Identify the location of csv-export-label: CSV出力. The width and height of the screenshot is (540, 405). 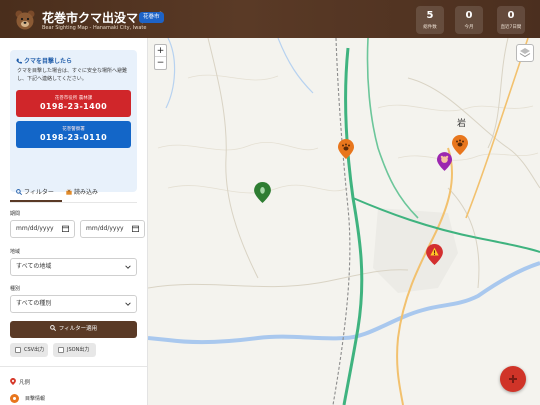
(34, 350).